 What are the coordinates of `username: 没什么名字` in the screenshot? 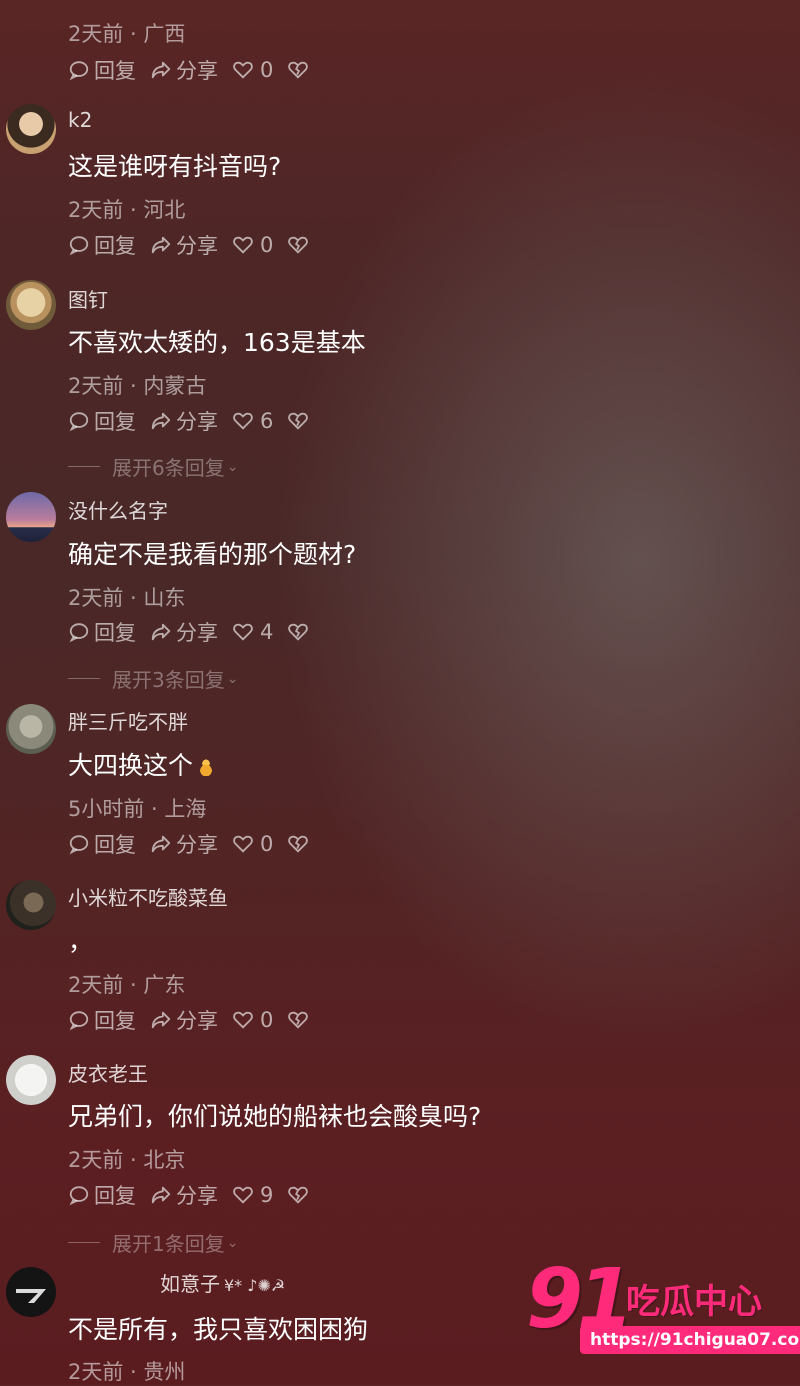 It's located at (118, 509).